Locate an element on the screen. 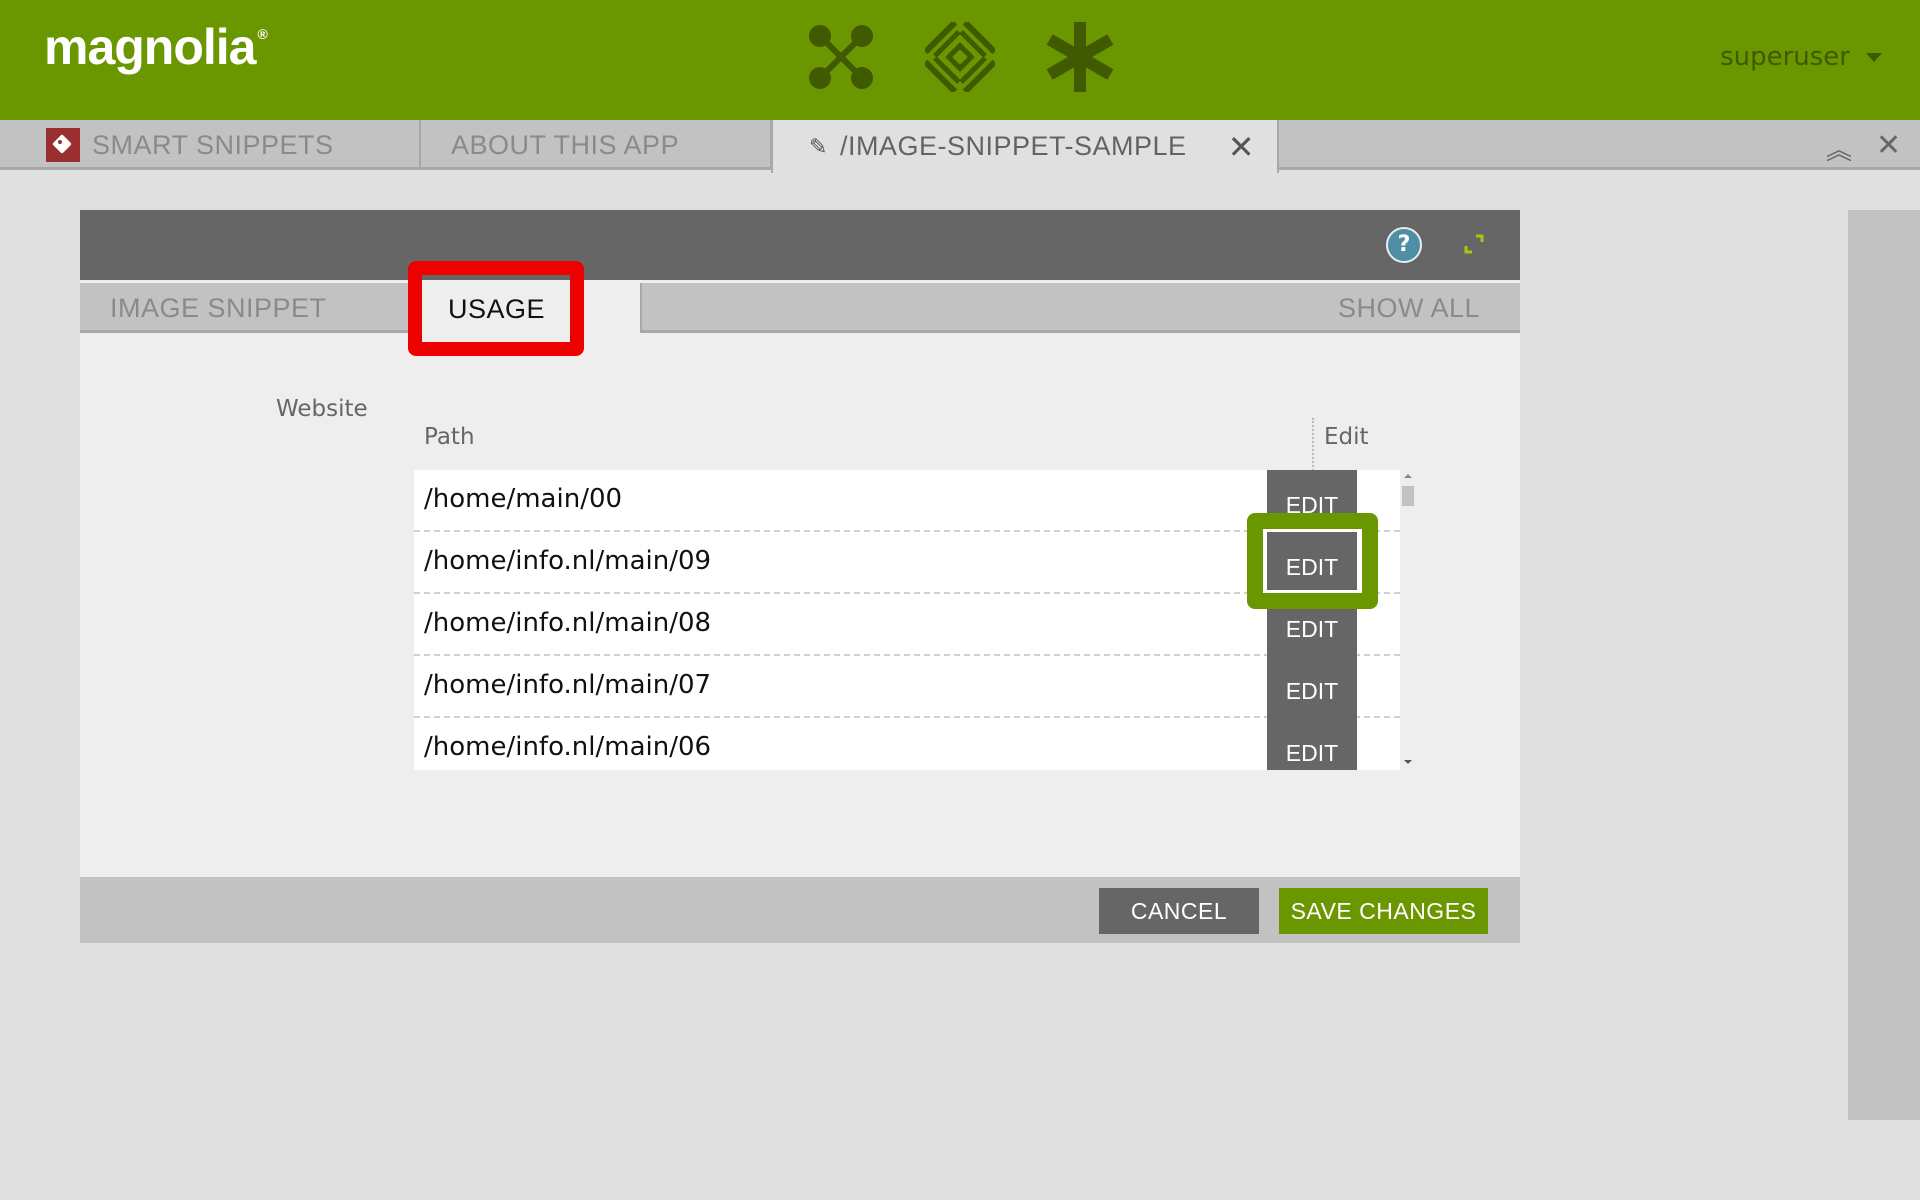  column-header-edit: Edit is located at coordinates (1346, 437).